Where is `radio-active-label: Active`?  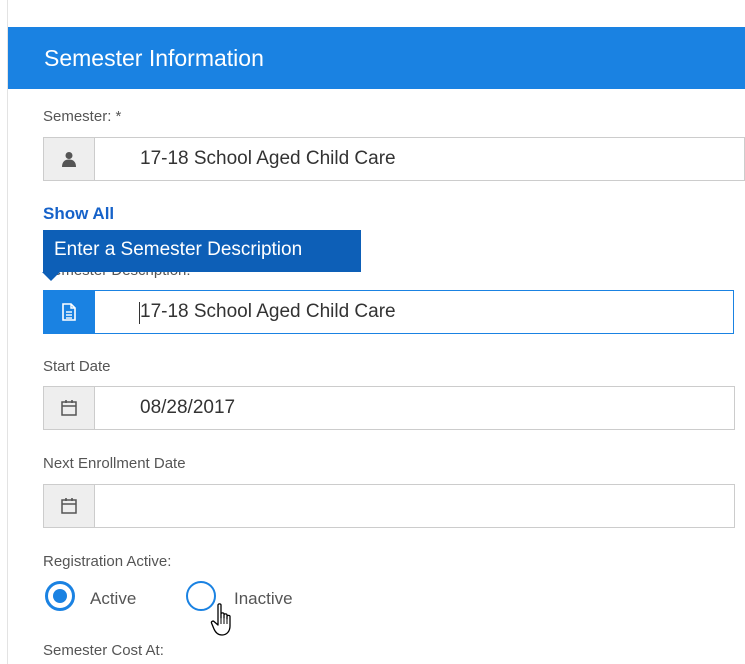 radio-active-label: Active is located at coordinates (113, 599).